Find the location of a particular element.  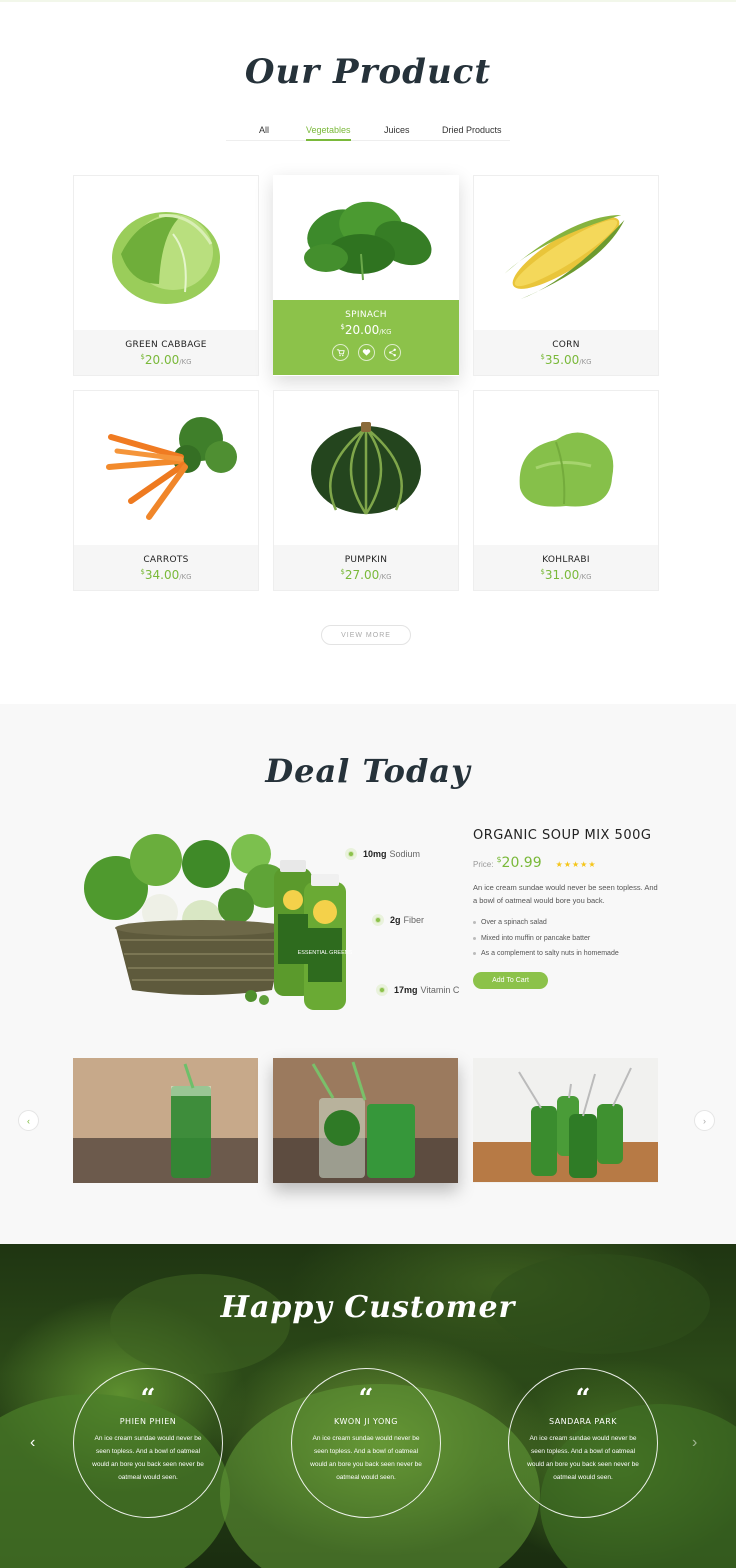

tab-dried-products: Dried Products is located at coordinates (472, 130).